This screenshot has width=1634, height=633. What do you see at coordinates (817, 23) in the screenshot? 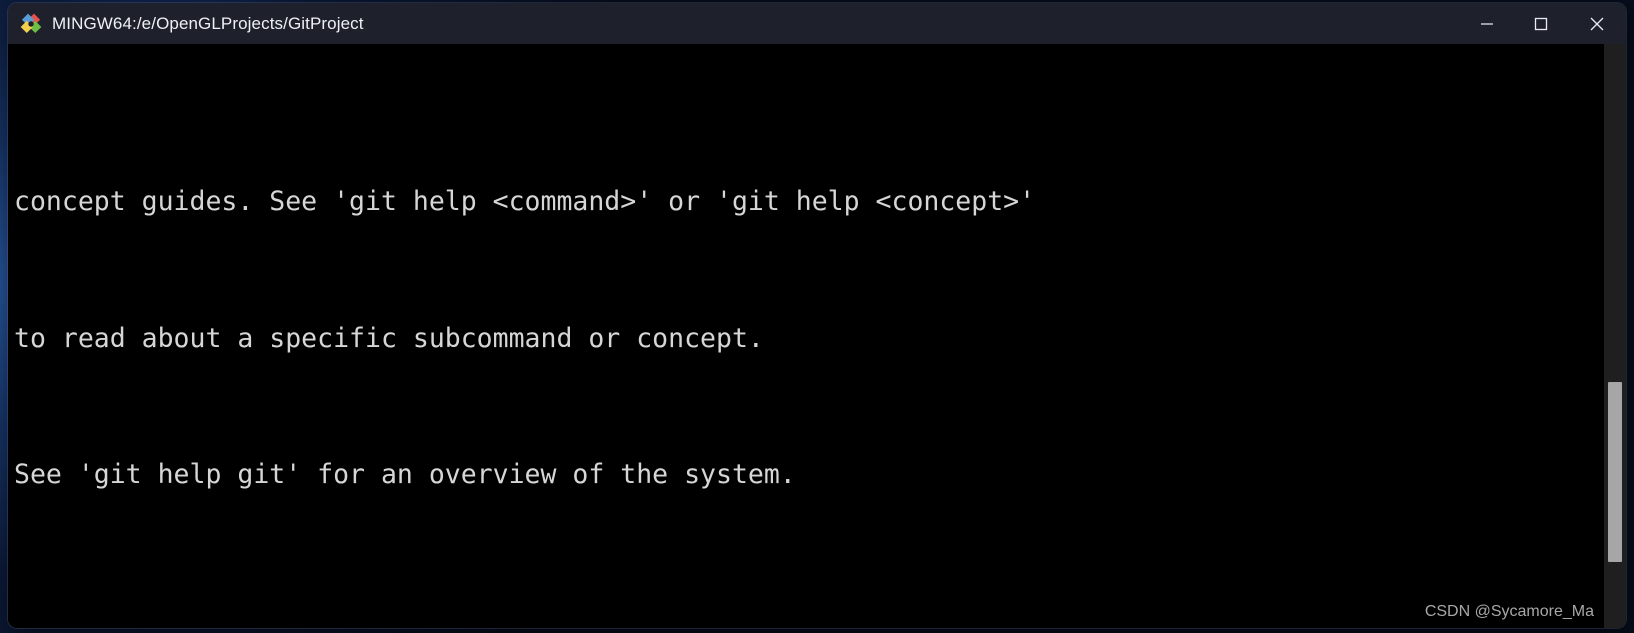
I see `window-titlebar: MINGW64:/e/OpenGLProjects/GitProject` at bounding box center [817, 23].